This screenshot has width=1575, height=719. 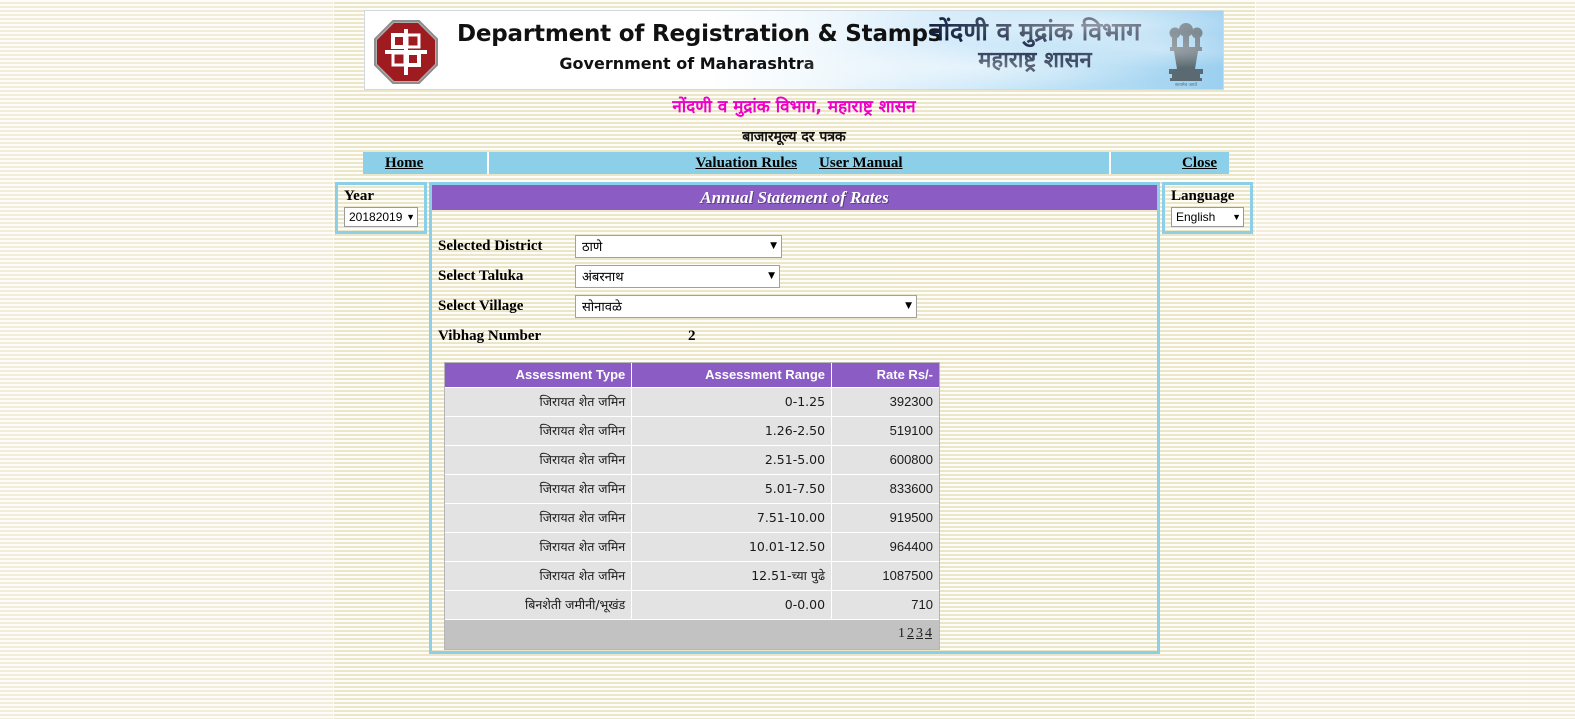 What do you see at coordinates (539, 375) in the screenshot?
I see `column-header-assessment-type: Assessment Type` at bounding box center [539, 375].